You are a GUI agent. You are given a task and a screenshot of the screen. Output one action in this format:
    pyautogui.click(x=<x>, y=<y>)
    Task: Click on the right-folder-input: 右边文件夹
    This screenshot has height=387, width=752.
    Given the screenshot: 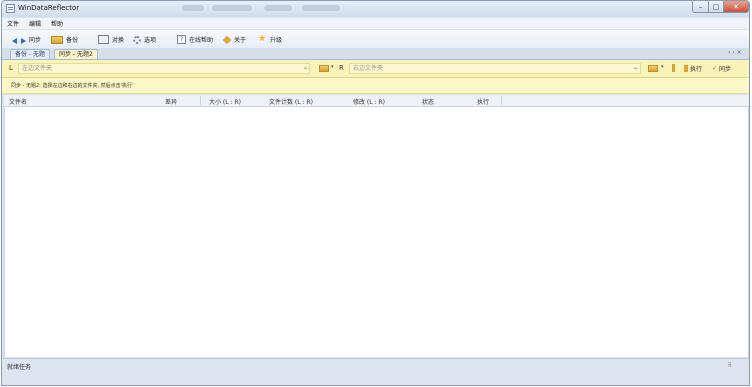 What is the action you would take?
    pyautogui.click(x=495, y=68)
    